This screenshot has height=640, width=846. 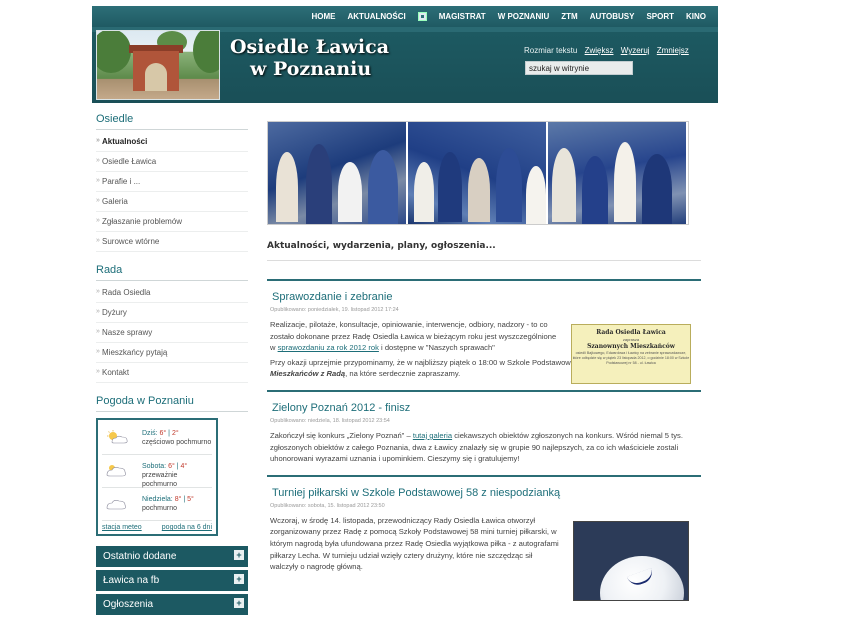 I want to click on sidebar-item-rada-osiedla: Rada Osiedla, so click(x=172, y=293).